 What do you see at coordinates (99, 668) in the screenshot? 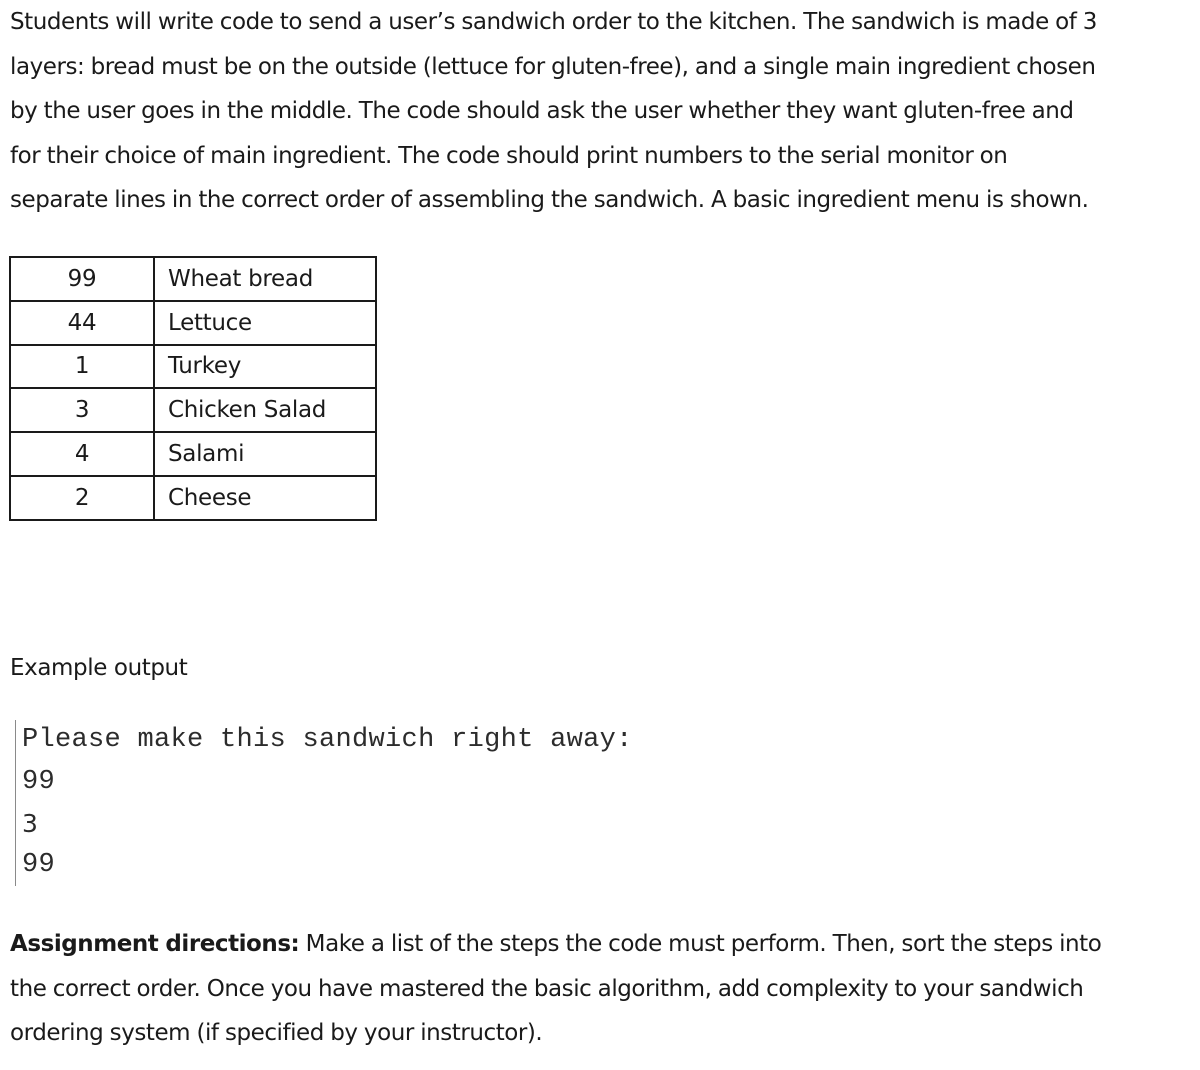
I see `example-output-heading: Example output` at bounding box center [99, 668].